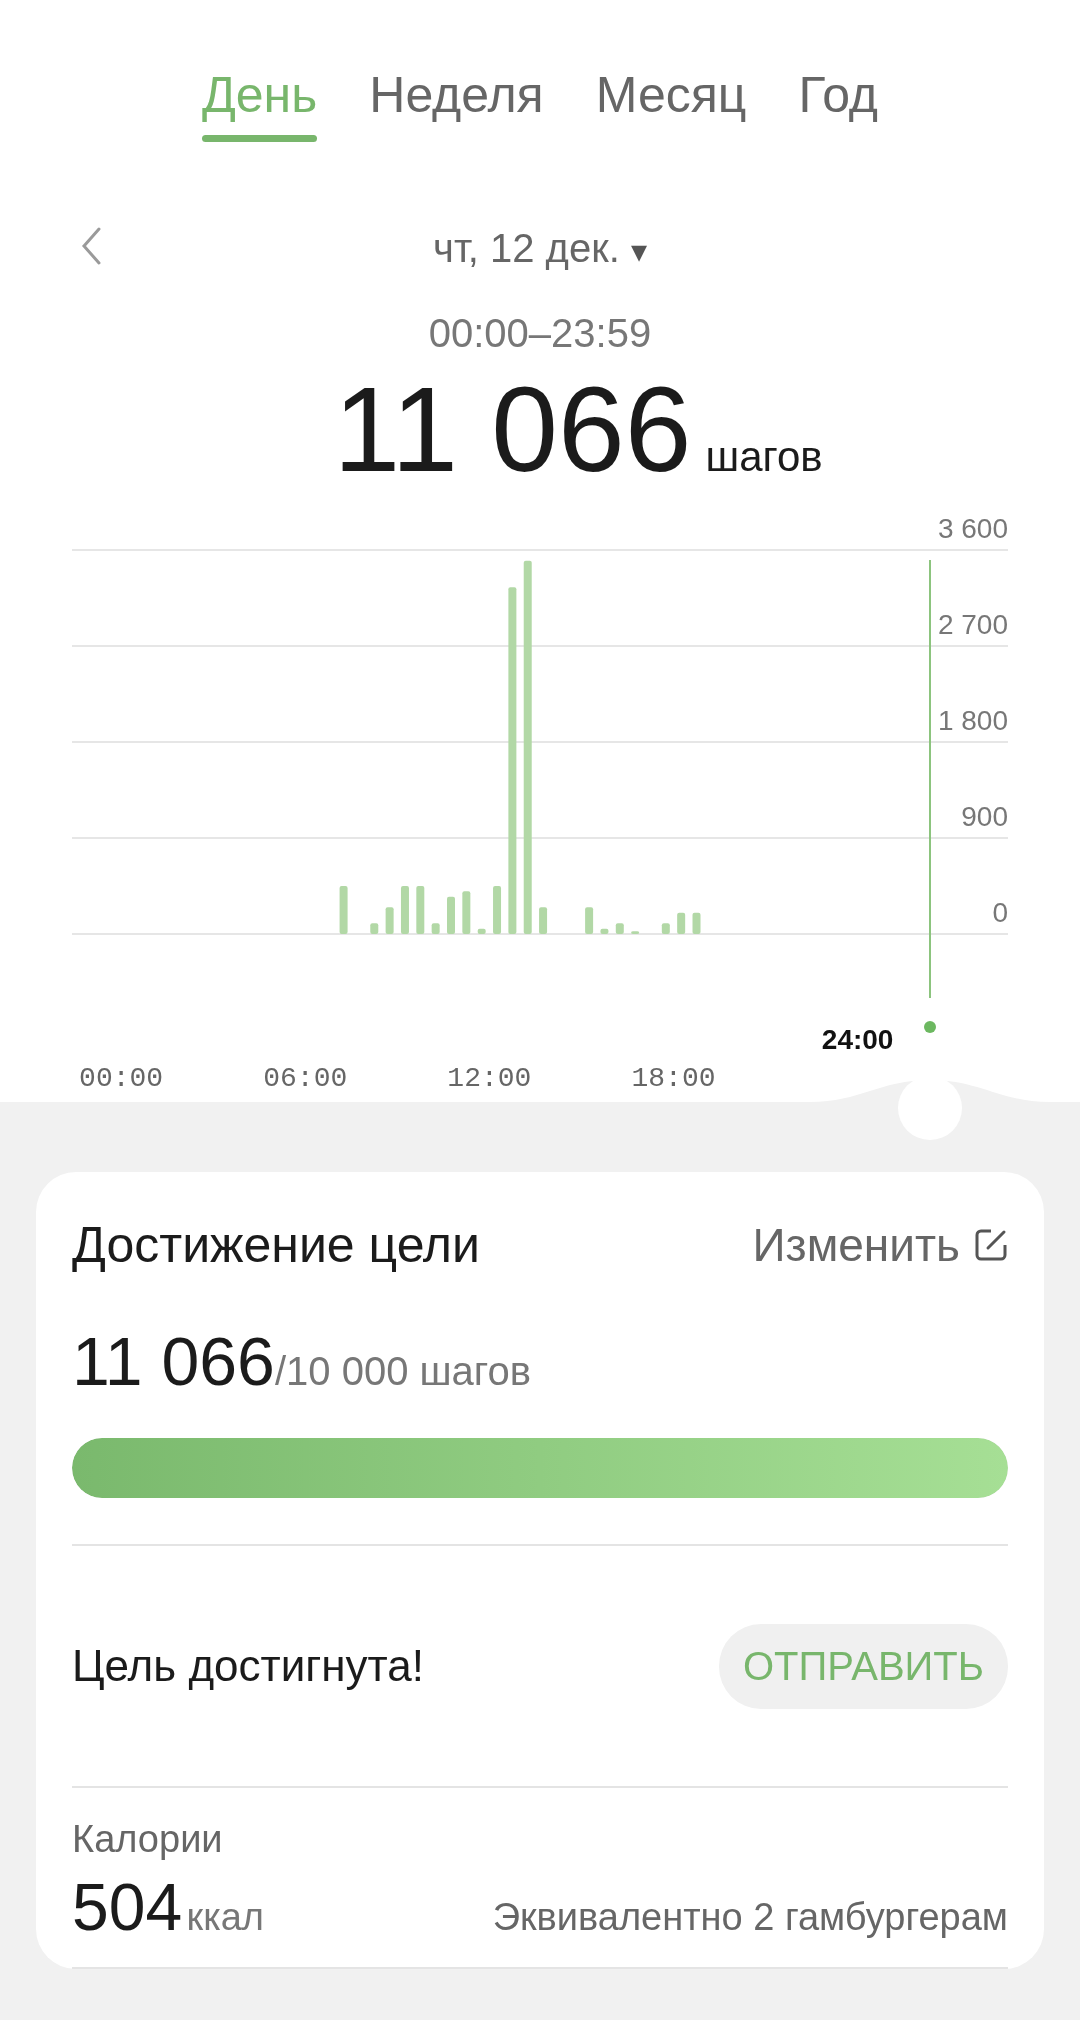 This screenshot has height=2020, width=1080. I want to click on calories-value: 504, so click(127, 1907).